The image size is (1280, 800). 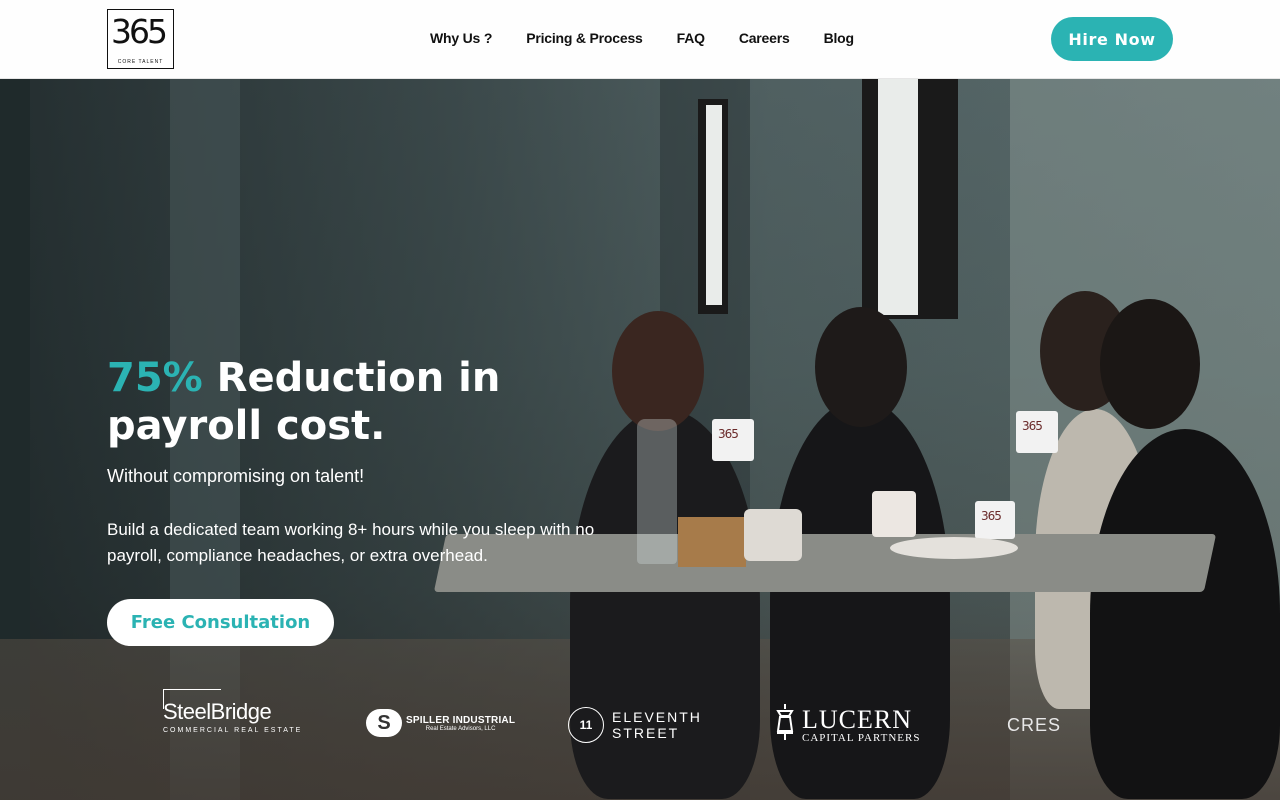 What do you see at coordinates (367, 402) in the screenshot?
I see `hero-headline: 75% Reduction in payroll cost.` at bounding box center [367, 402].